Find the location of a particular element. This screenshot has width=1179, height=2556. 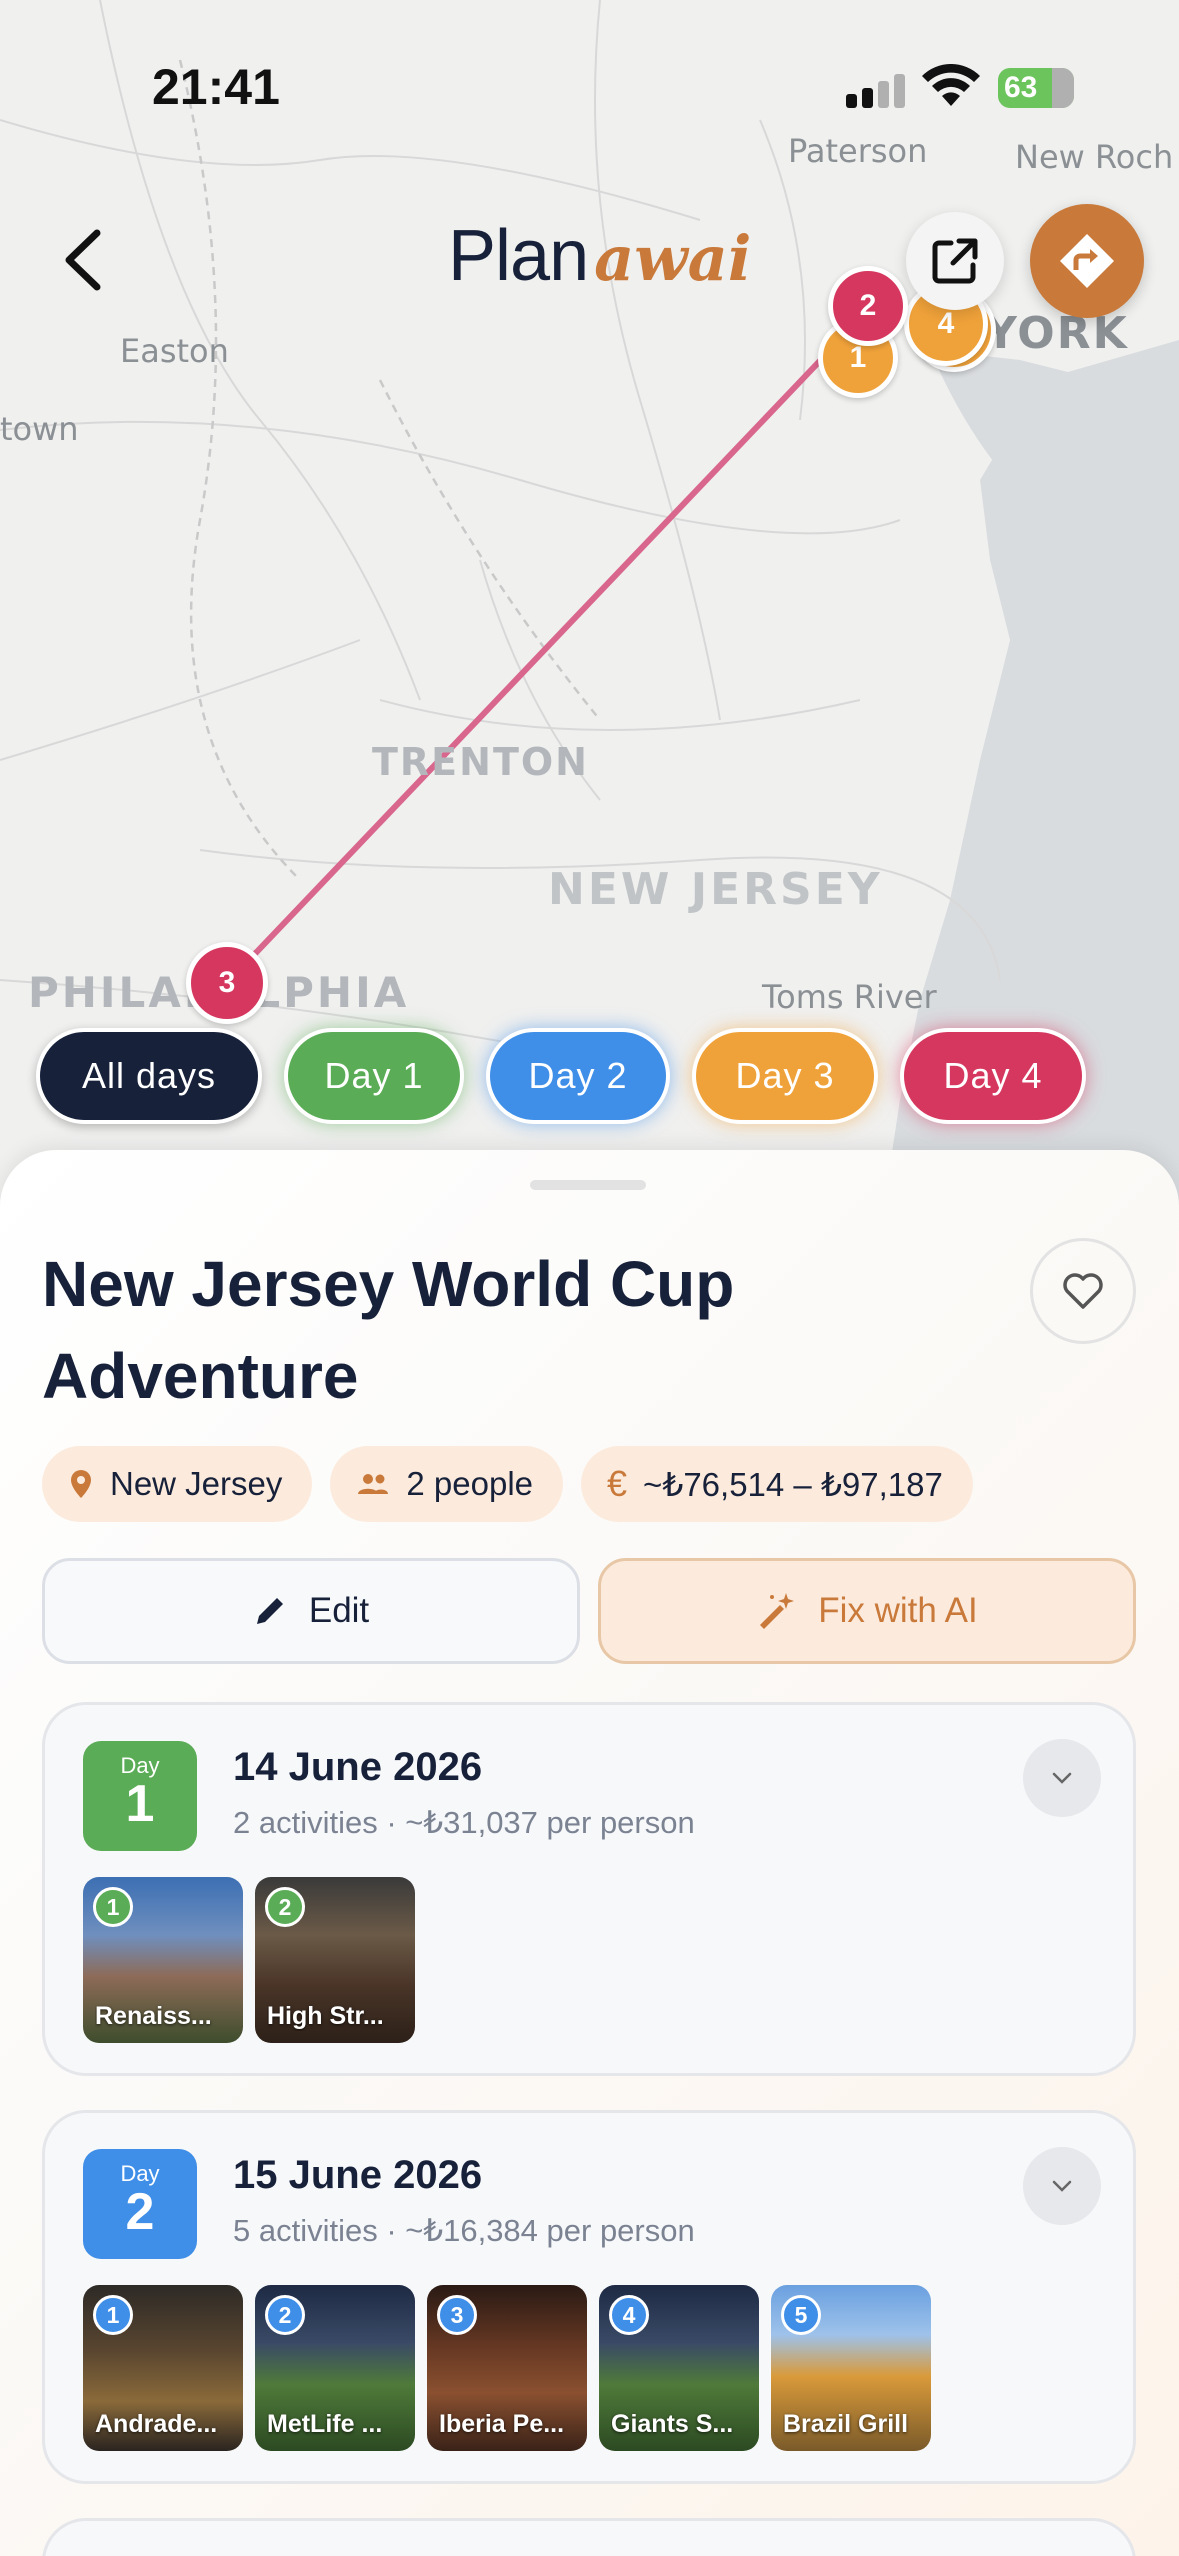

people-icon is located at coordinates (373, 1484).